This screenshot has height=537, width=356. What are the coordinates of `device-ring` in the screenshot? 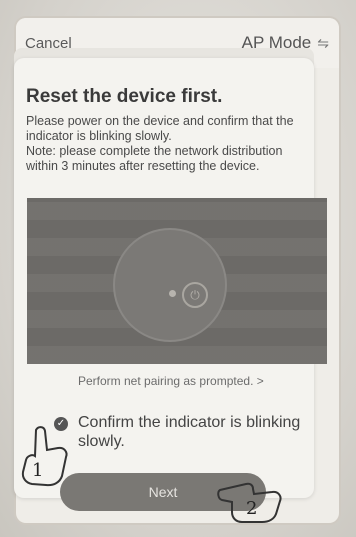 It's located at (170, 285).